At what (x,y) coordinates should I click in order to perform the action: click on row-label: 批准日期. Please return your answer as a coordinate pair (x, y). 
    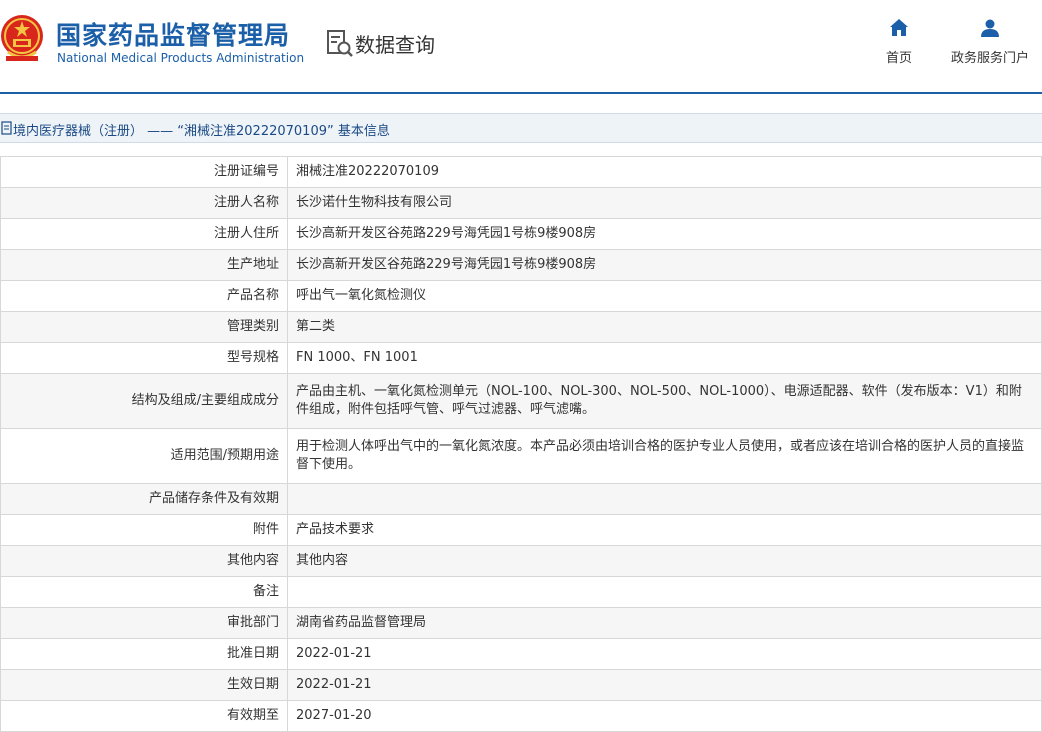
    Looking at the image, I should click on (144, 654).